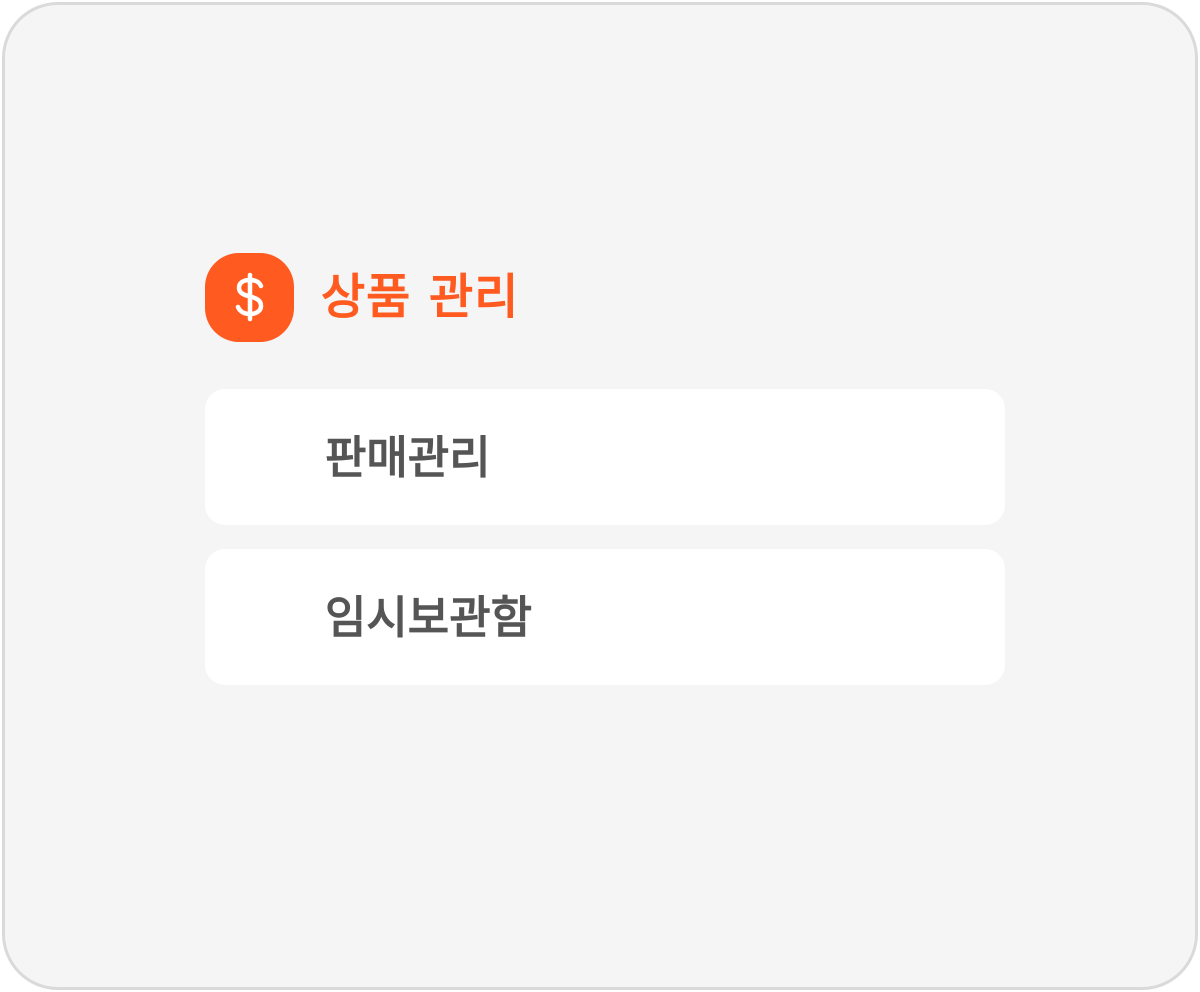 The image size is (1200, 992). I want to click on section-title: 상품 관리, so click(420, 297).